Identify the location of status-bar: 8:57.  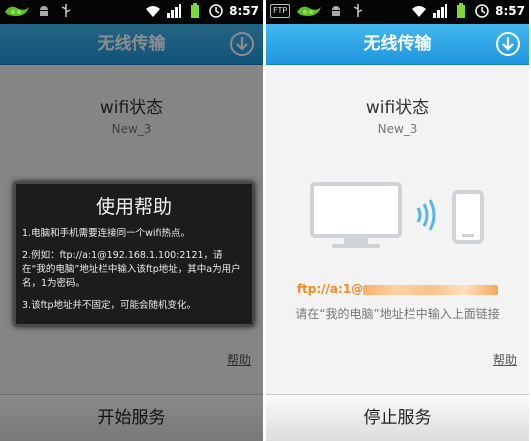
(131, 12).